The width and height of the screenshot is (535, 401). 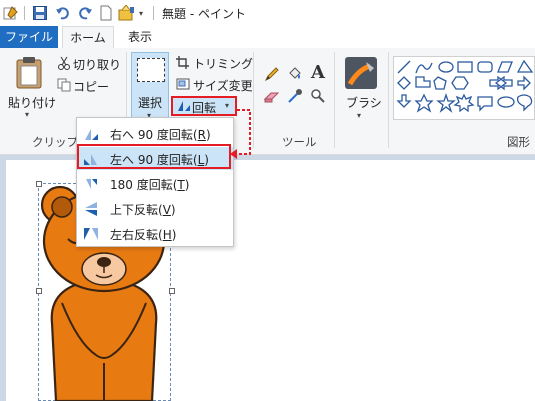 I want to click on save-icon, so click(x=40, y=13).